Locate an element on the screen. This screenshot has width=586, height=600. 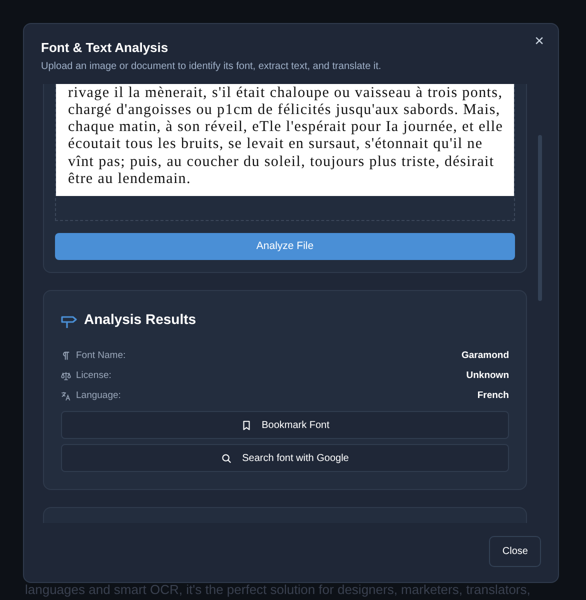
field-value: Garamond is located at coordinates (485, 356).